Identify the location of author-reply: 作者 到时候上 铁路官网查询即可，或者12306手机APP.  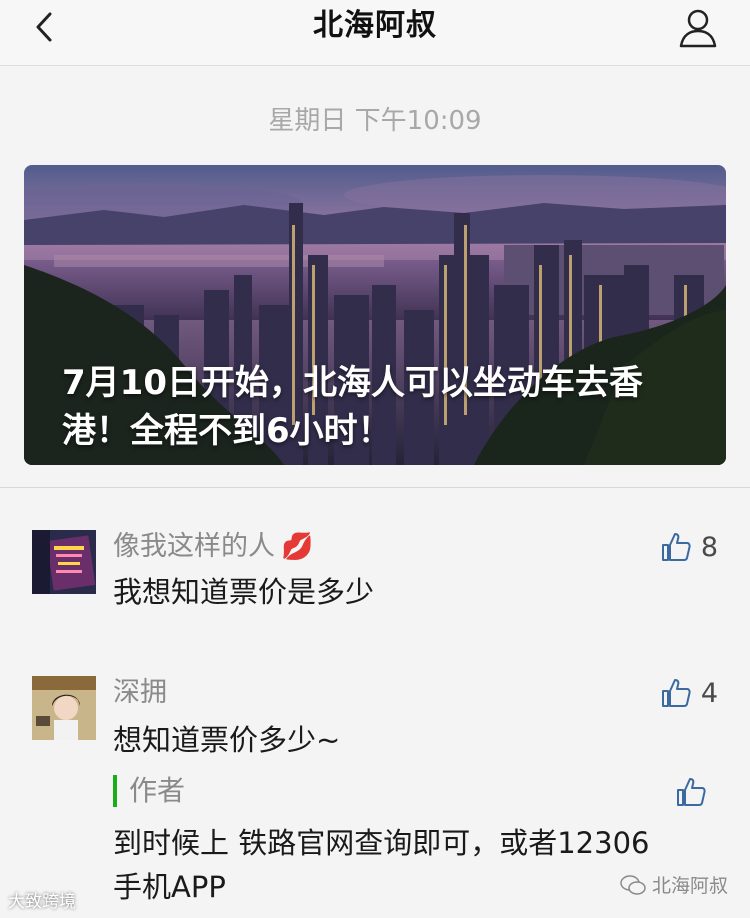
(375, 839).